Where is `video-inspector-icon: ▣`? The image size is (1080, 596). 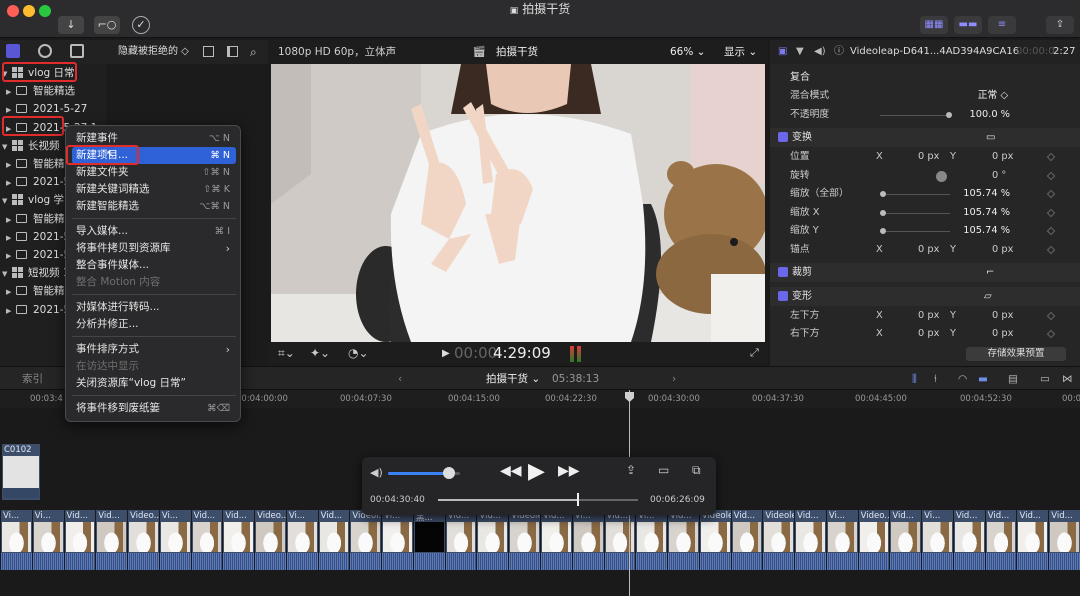 video-inspector-icon: ▣ is located at coordinates (782, 52).